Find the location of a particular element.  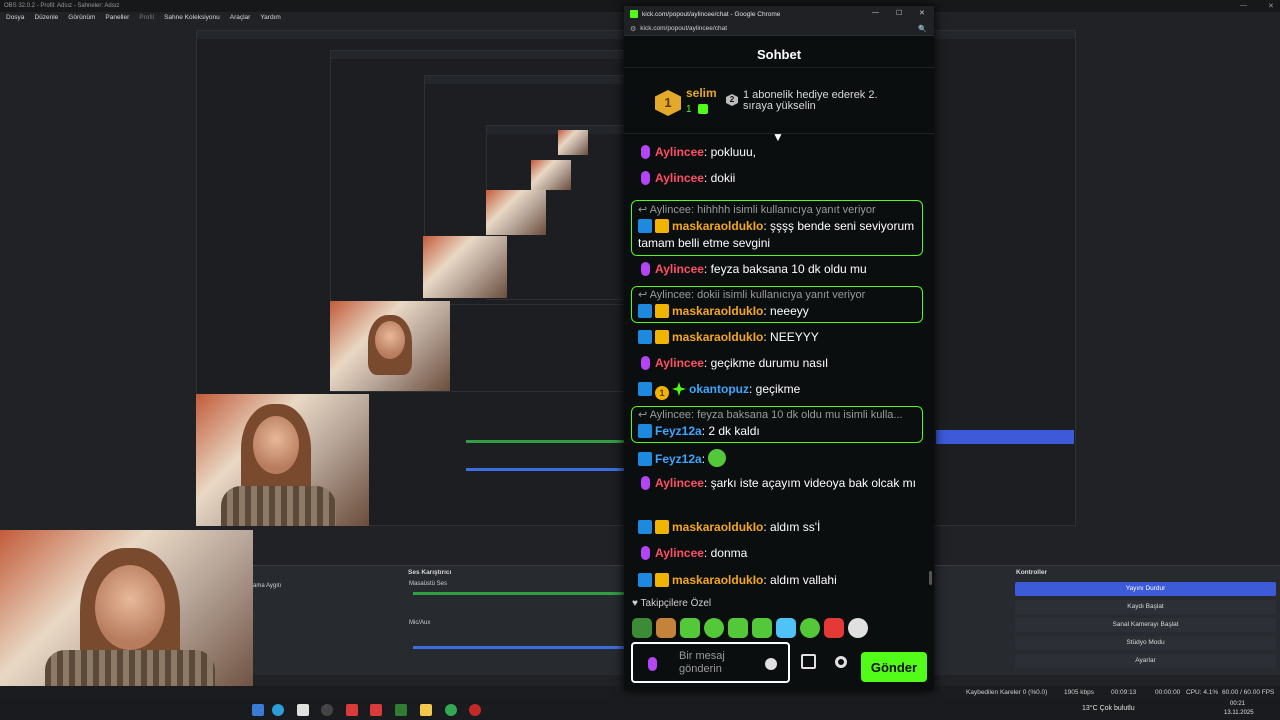

chat-message: 1 okantopuz: geçikme is located at coordinates (780, 390).